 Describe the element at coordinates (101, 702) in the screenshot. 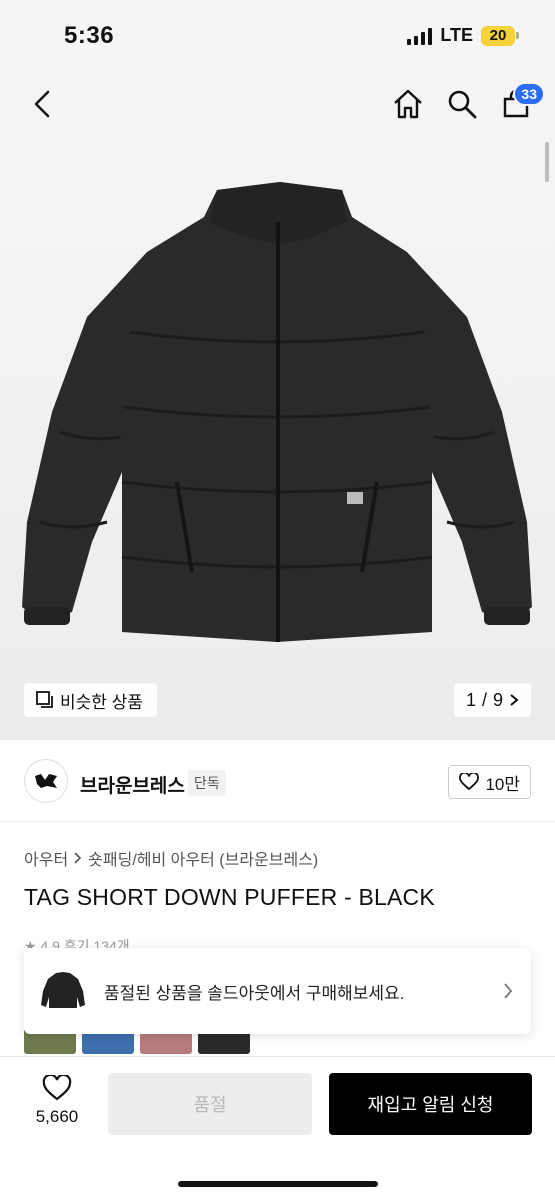

I see `similar-products-label: 비슷한 상품` at that location.